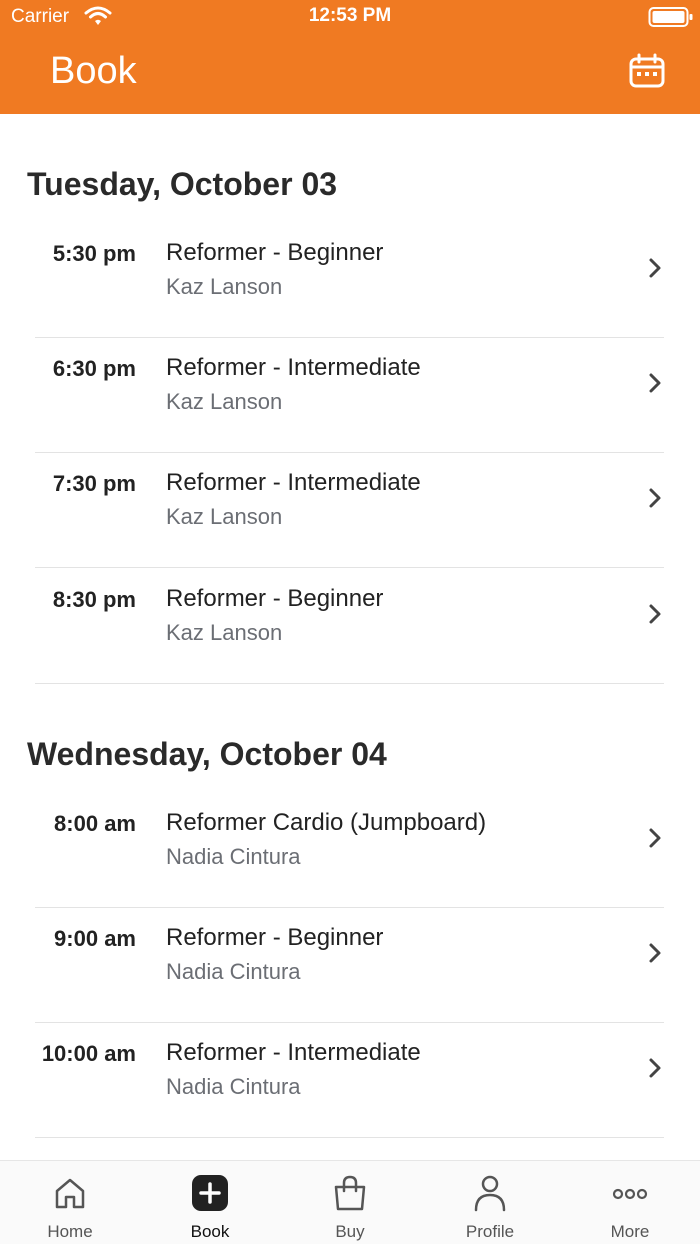 The height and width of the screenshot is (1244, 700). I want to click on class-time: 9:00 am, so click(95, 938).